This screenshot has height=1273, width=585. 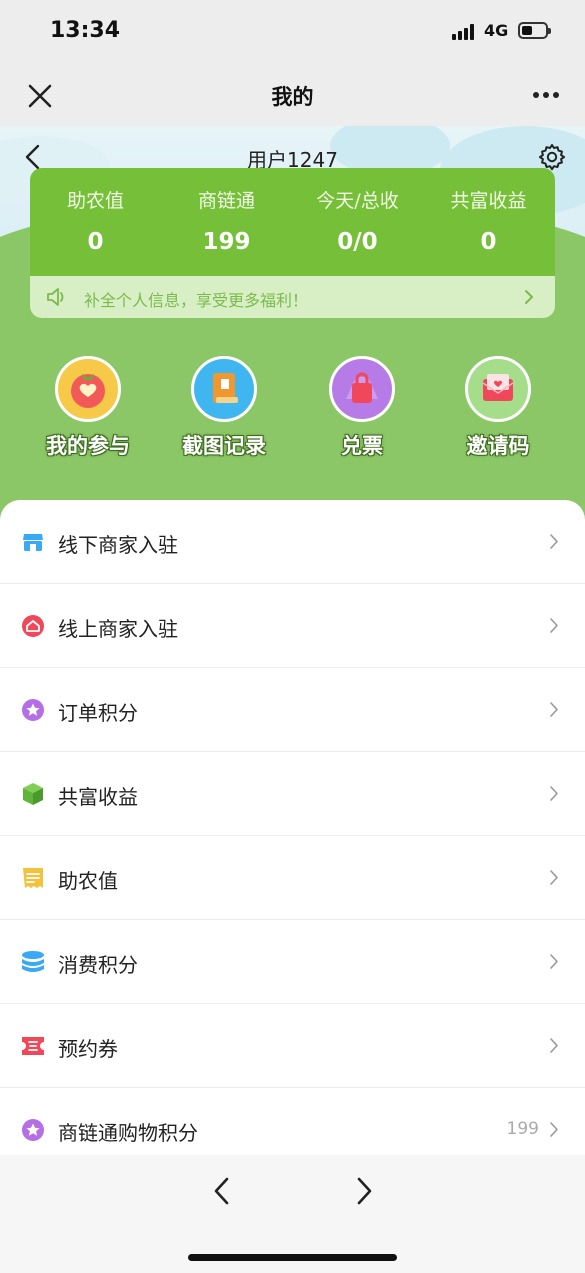 I want to click on menu-label: 线上商家入驻, so click(x=118, y=629).